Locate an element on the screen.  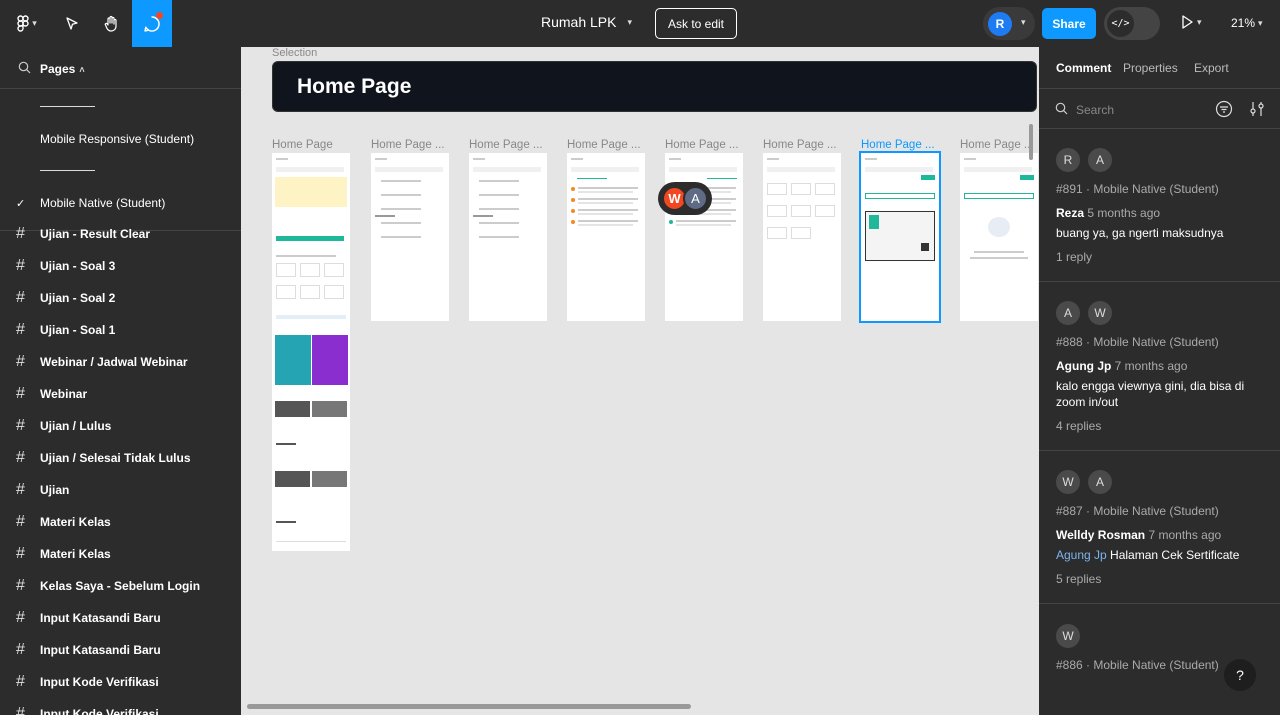
layer-label: Ujian - Soal 1 is located at coordinates (78, 330).